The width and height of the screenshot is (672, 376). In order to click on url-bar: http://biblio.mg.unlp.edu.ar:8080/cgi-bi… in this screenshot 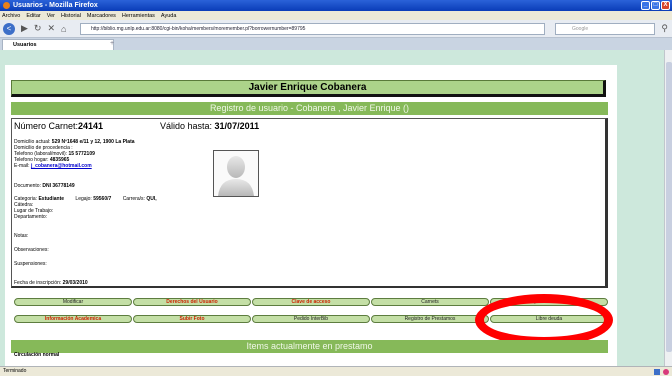, I will do `click(312, 29)`.